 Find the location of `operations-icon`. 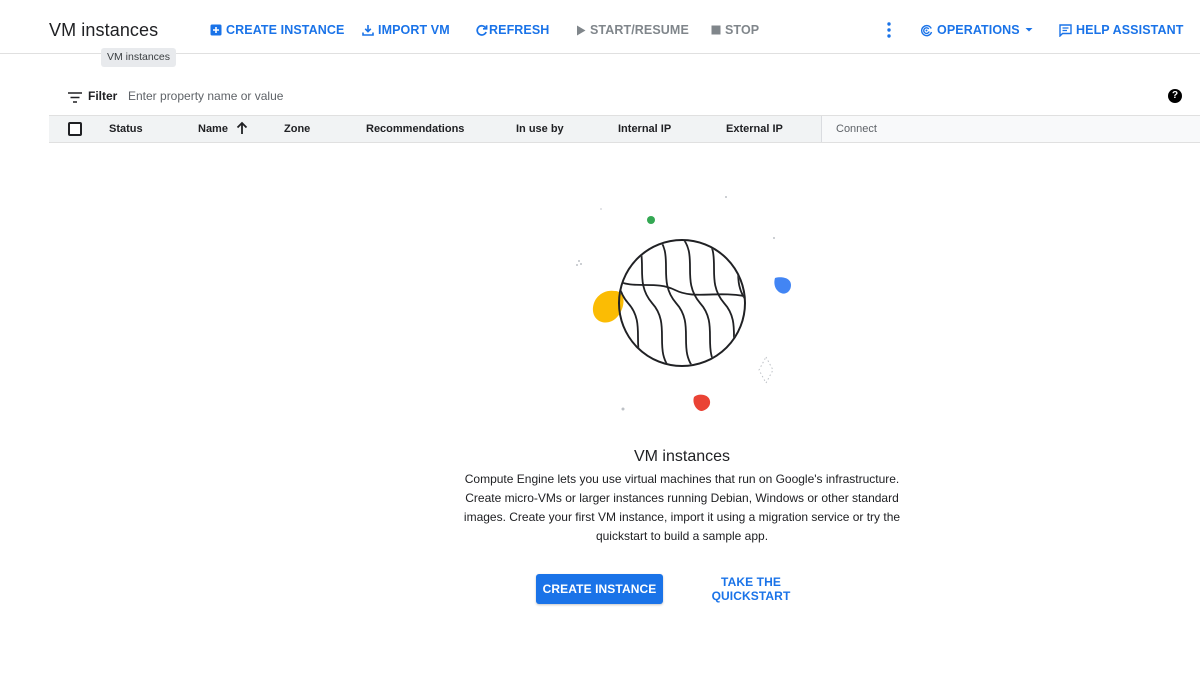

operations-icon is located at coordinates (926, 30).